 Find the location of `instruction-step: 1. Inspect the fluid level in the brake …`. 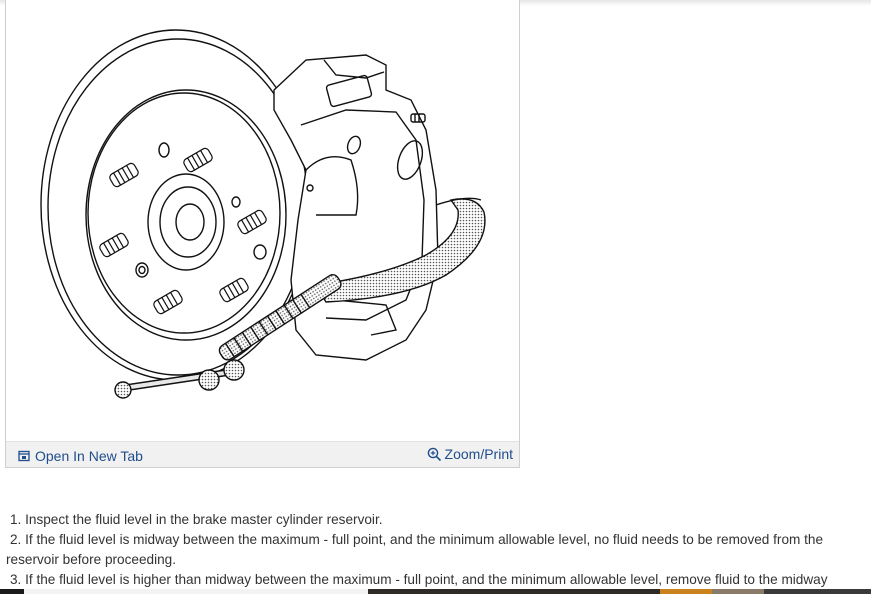

instruction-step: 1. Inspect the fluid level in the brake … is located at coordinates (196, 519).